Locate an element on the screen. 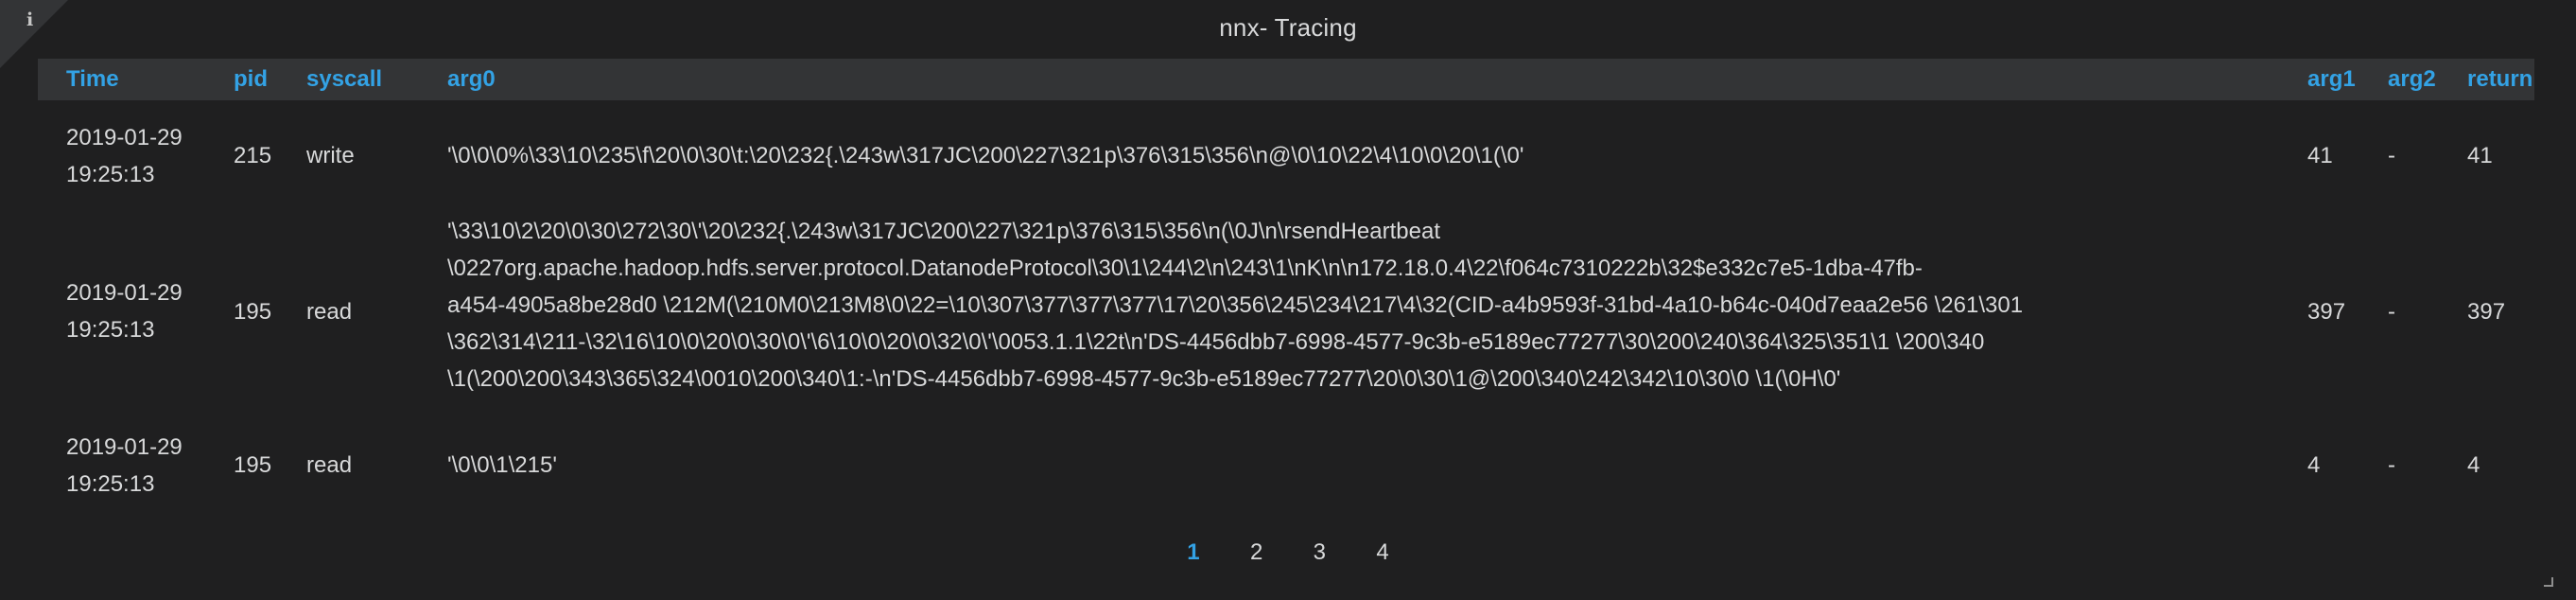 This screenshot has width=2576, height=600. syscall-cell: write is located at coordinates (330, 155).